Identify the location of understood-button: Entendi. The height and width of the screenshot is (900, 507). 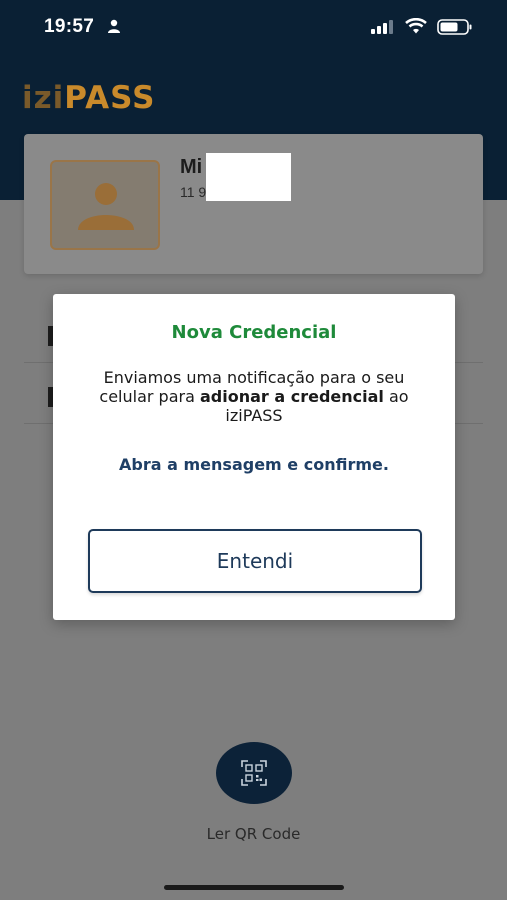
(255, 561).